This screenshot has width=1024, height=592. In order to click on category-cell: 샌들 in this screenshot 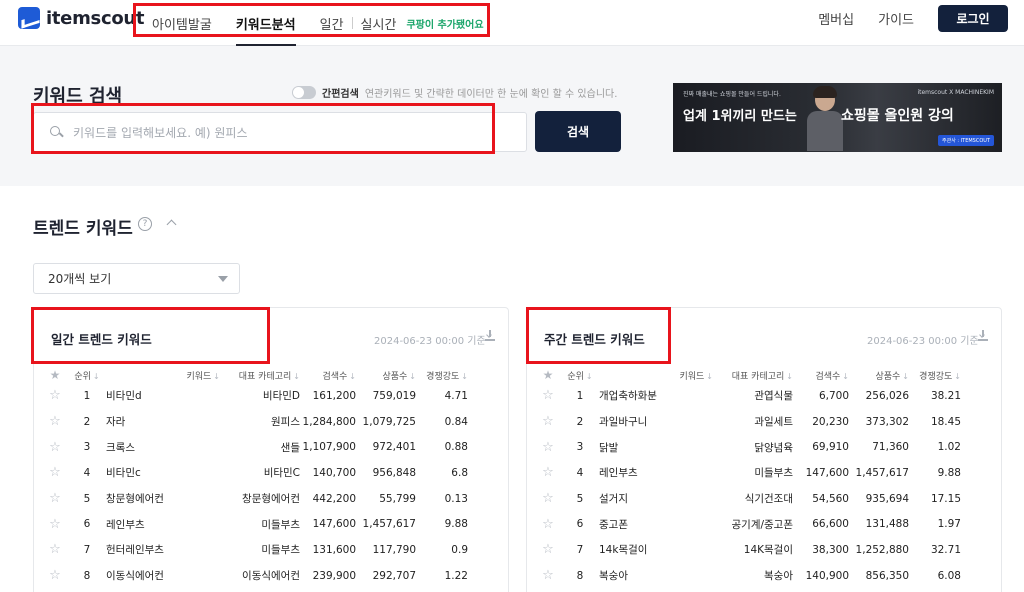, I will do `click(290, 447)`.